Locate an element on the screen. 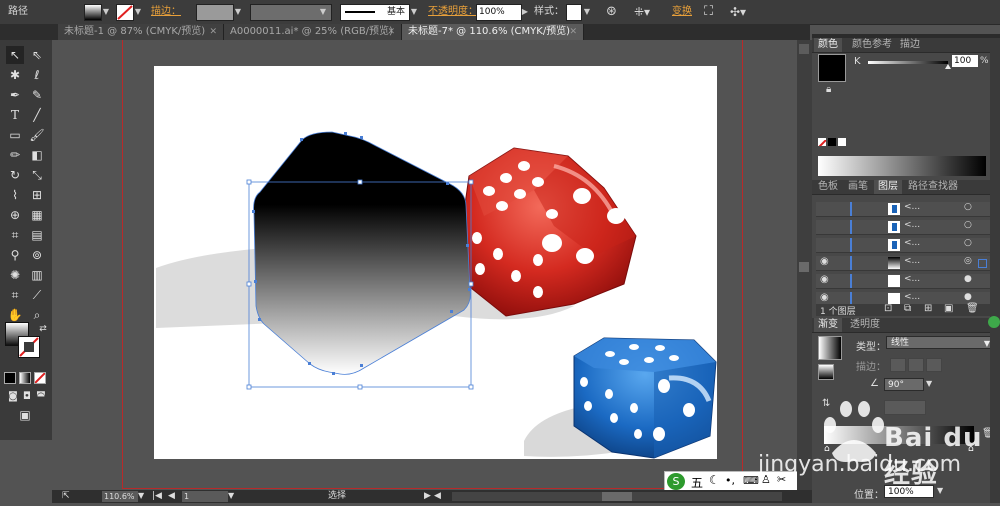  tab-pathfinder: 路径查找器 is located at coordinates (933, 187).